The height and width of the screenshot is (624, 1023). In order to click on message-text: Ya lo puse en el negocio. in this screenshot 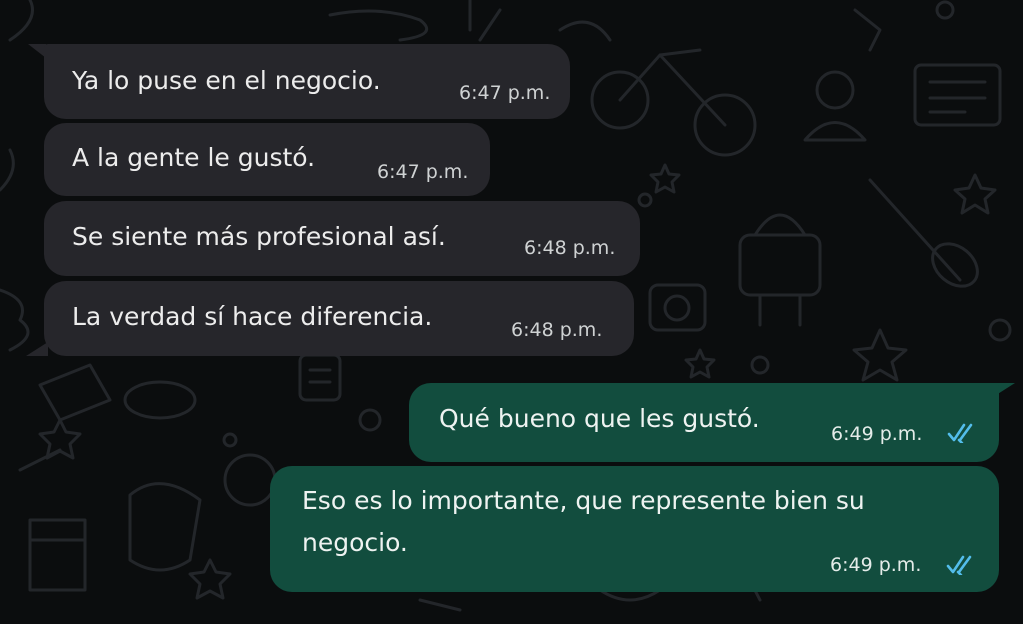, I will do `click(226, 80)`.